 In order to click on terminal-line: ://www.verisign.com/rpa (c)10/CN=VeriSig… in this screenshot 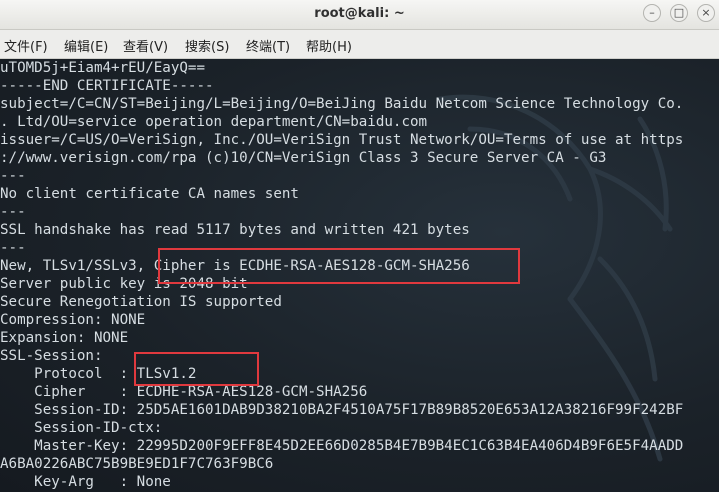, I will do `click(303, 158)`.